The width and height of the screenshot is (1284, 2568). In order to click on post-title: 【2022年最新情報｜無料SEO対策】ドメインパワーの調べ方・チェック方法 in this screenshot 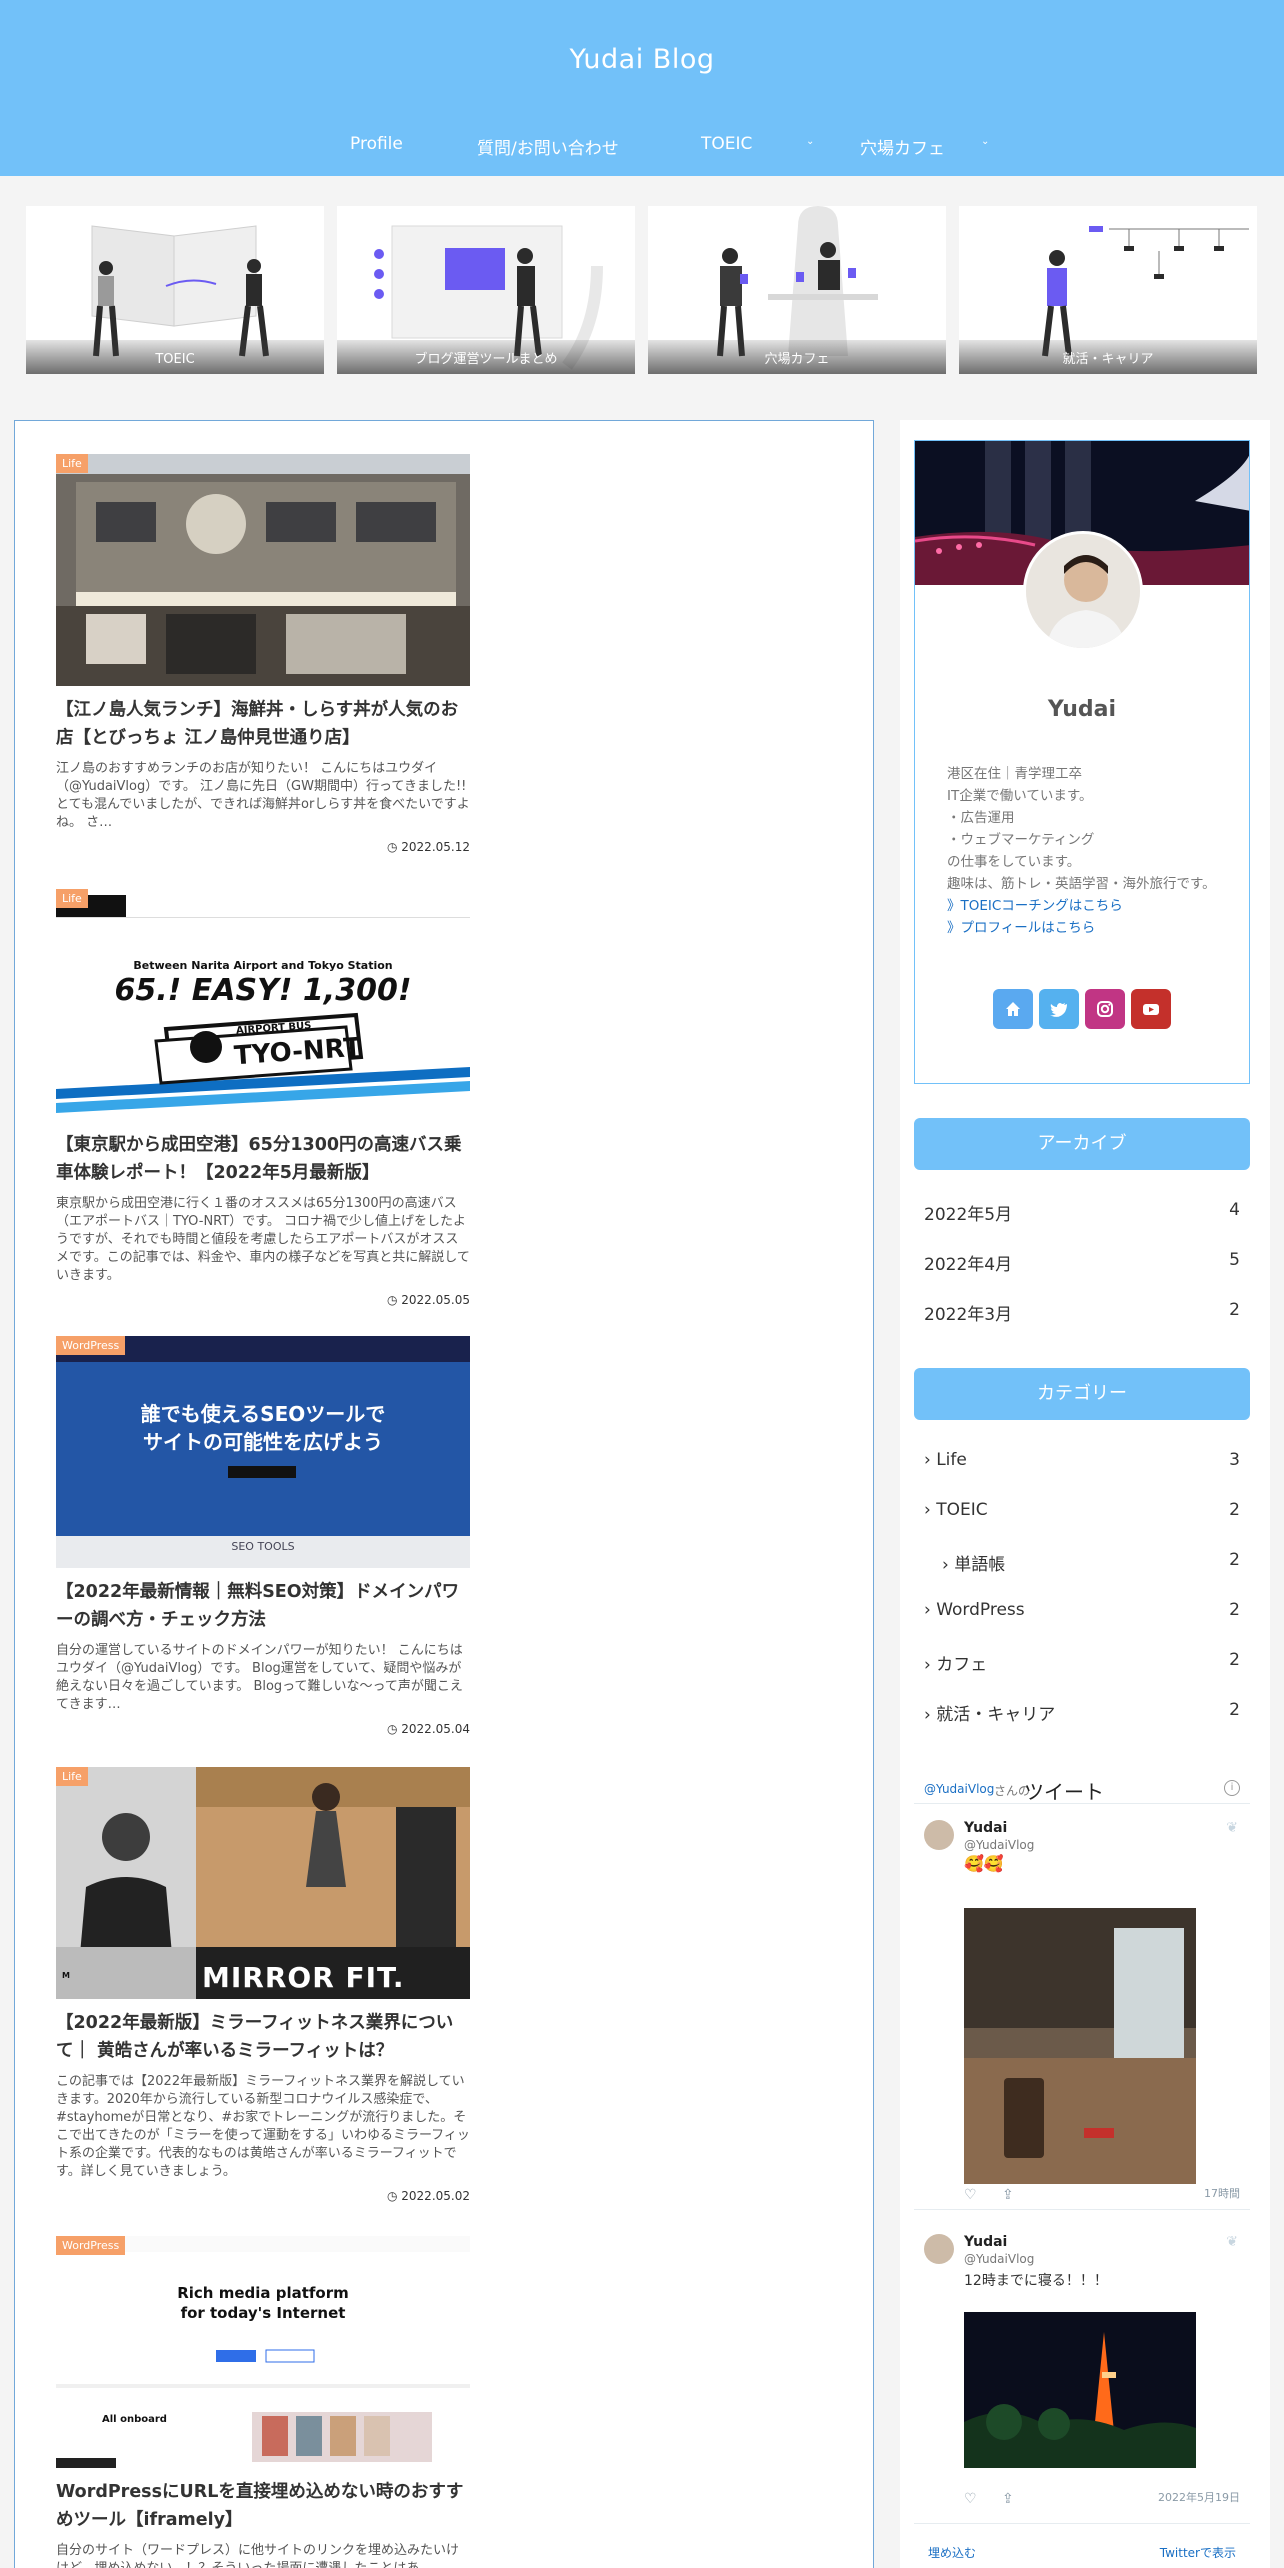, I will do `click(263, 1606)`.